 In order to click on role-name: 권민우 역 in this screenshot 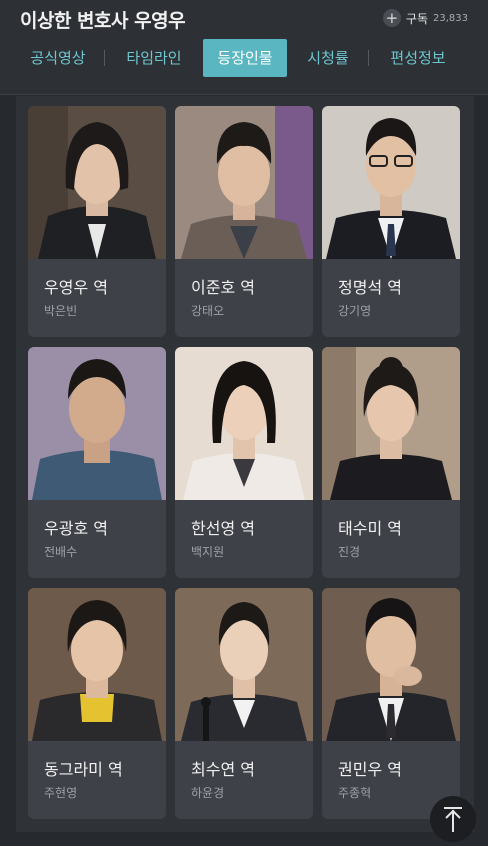, I will do `click(370, 769)`.